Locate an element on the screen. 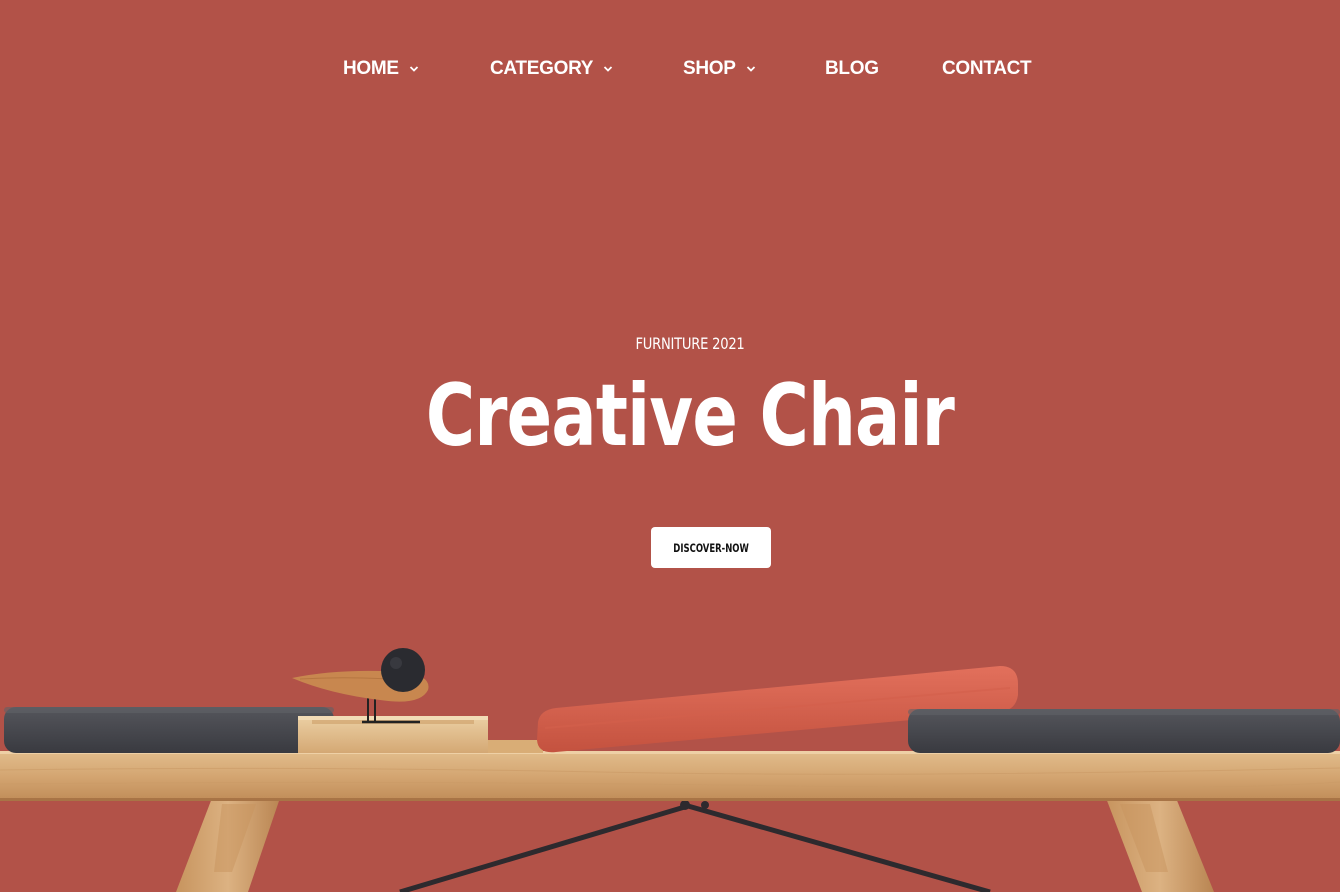 The image size is (1340, 892). nav-item-category: CATEGORY is located at coordinates (551, 69).